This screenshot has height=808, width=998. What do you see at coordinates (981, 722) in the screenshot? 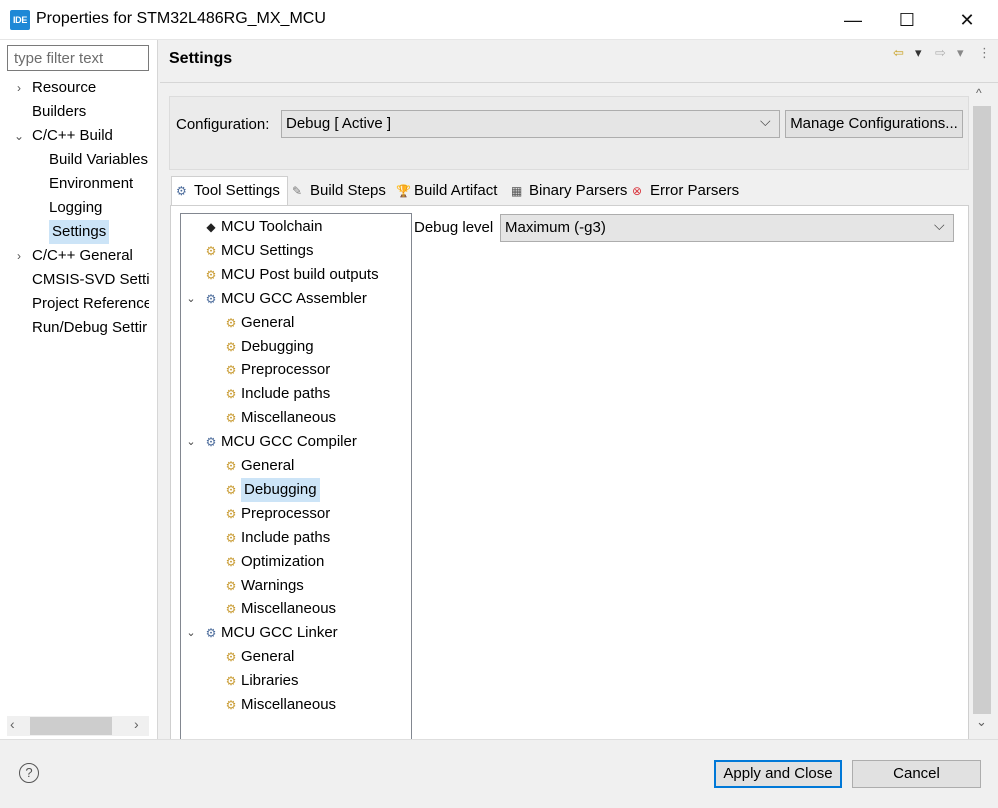
I see `scroll-down-icon: ⌄` at bounding box center [981, 722].